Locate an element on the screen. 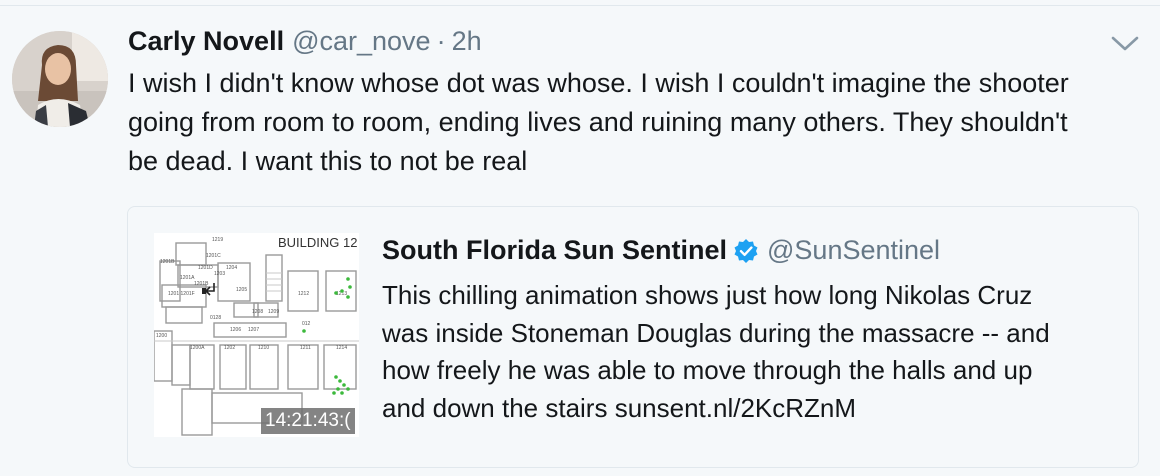 The width and height of the screenshot is (1160, 476). avatar is located at coordinates (60, 79).